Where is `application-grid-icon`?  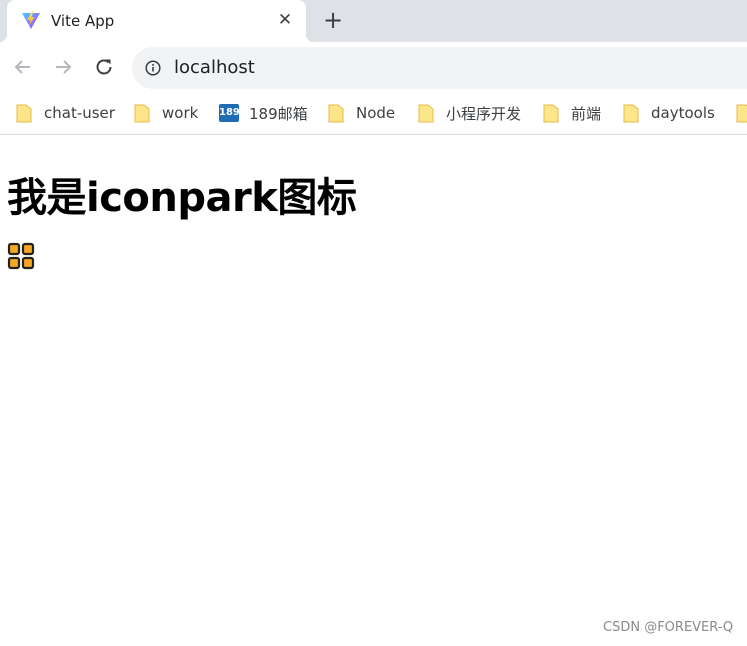 application-grid-icon is located at coordinates (21, 256).